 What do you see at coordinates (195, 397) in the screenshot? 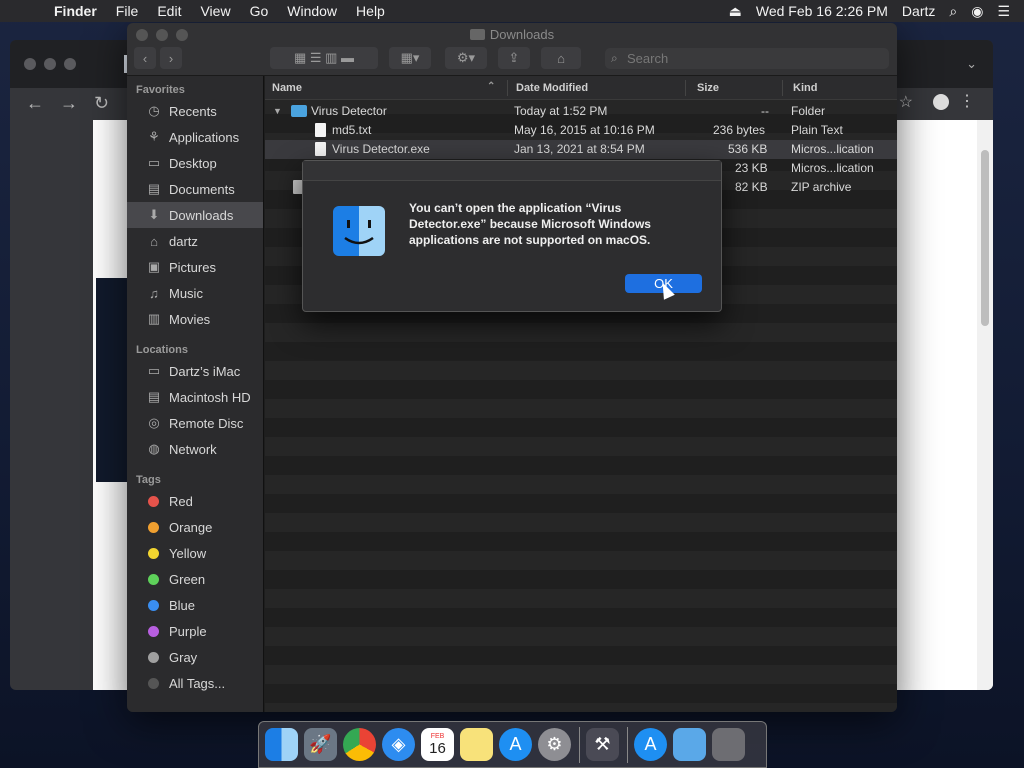
I see `sidebar-item-macintosh-hd: ▤ Macintosh HD` at bounding box center [195, 397].